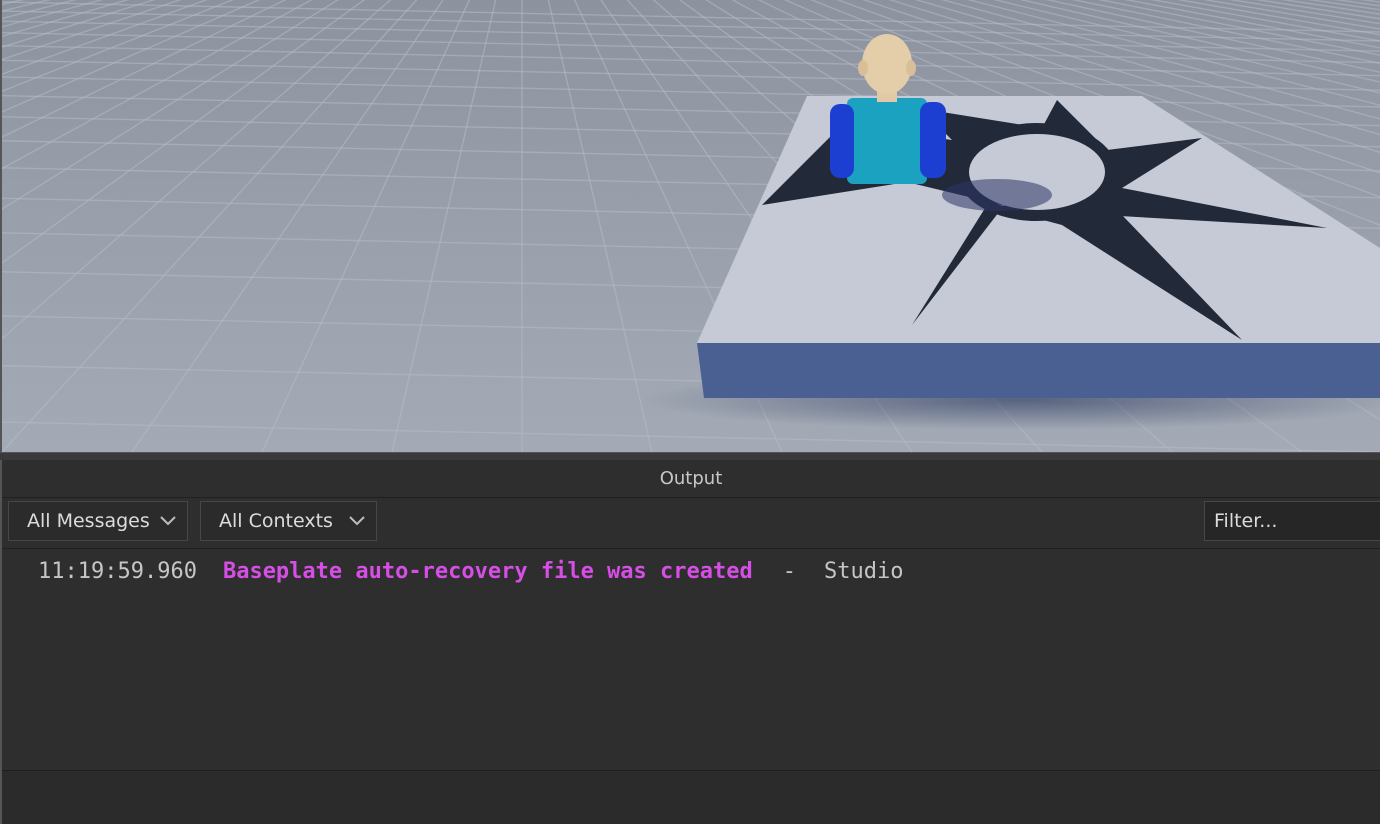 The image size is (1380, 824). I want to click on left-arm, so click(842, 141).